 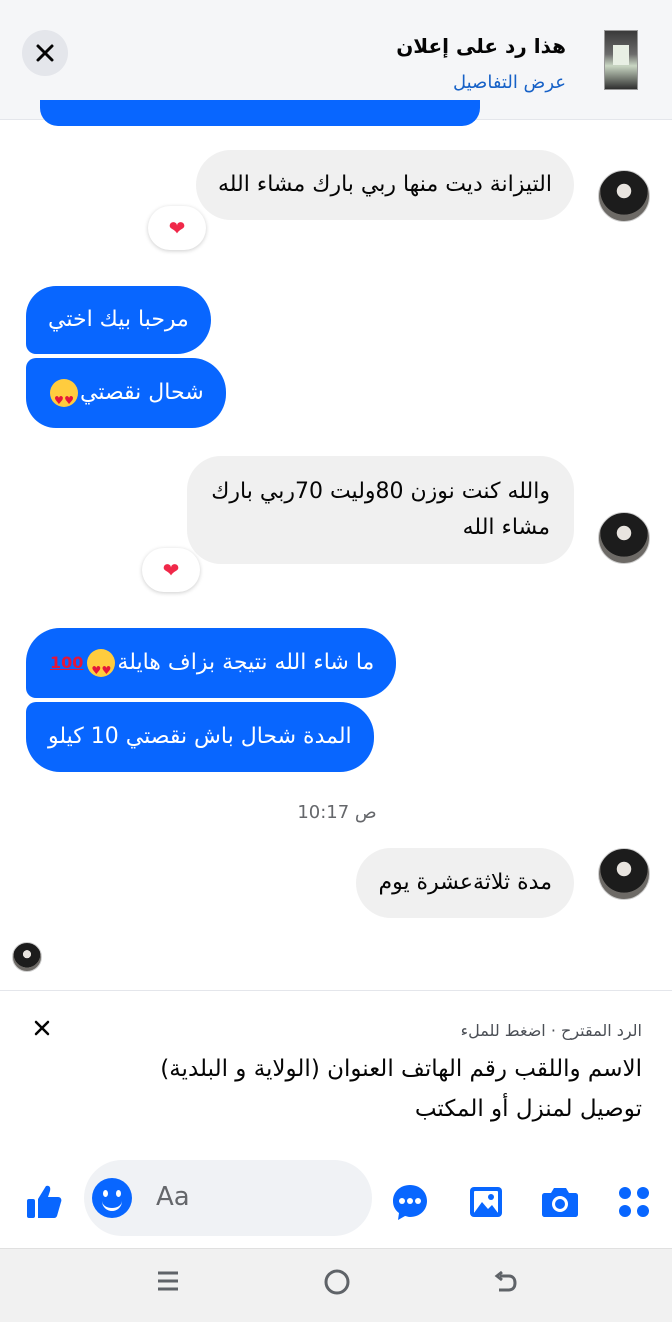 What do you see at coordinates (67, 662) in the screenshot?
I see `hundred-points-emoji-icon: 100` at bounding box center [67, 662].